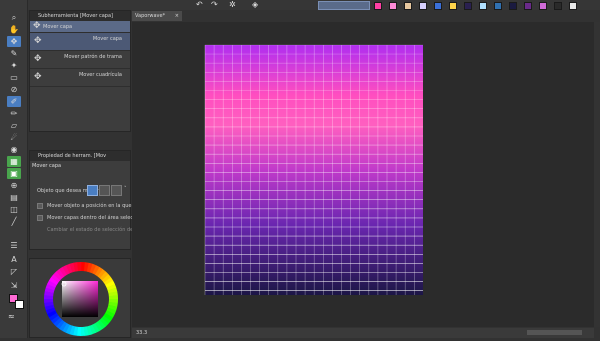 The image size is (600, 341). I want to click on shape-icon: ◫, so click(14, 209).